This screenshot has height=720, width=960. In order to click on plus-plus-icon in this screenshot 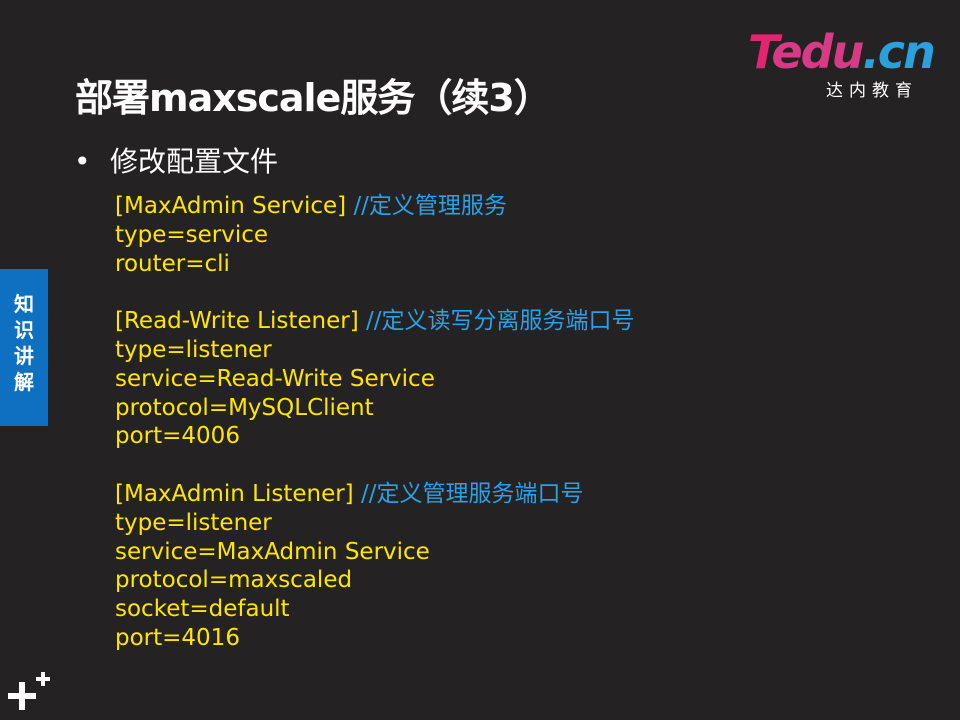, I will do `click(29, 691)`.